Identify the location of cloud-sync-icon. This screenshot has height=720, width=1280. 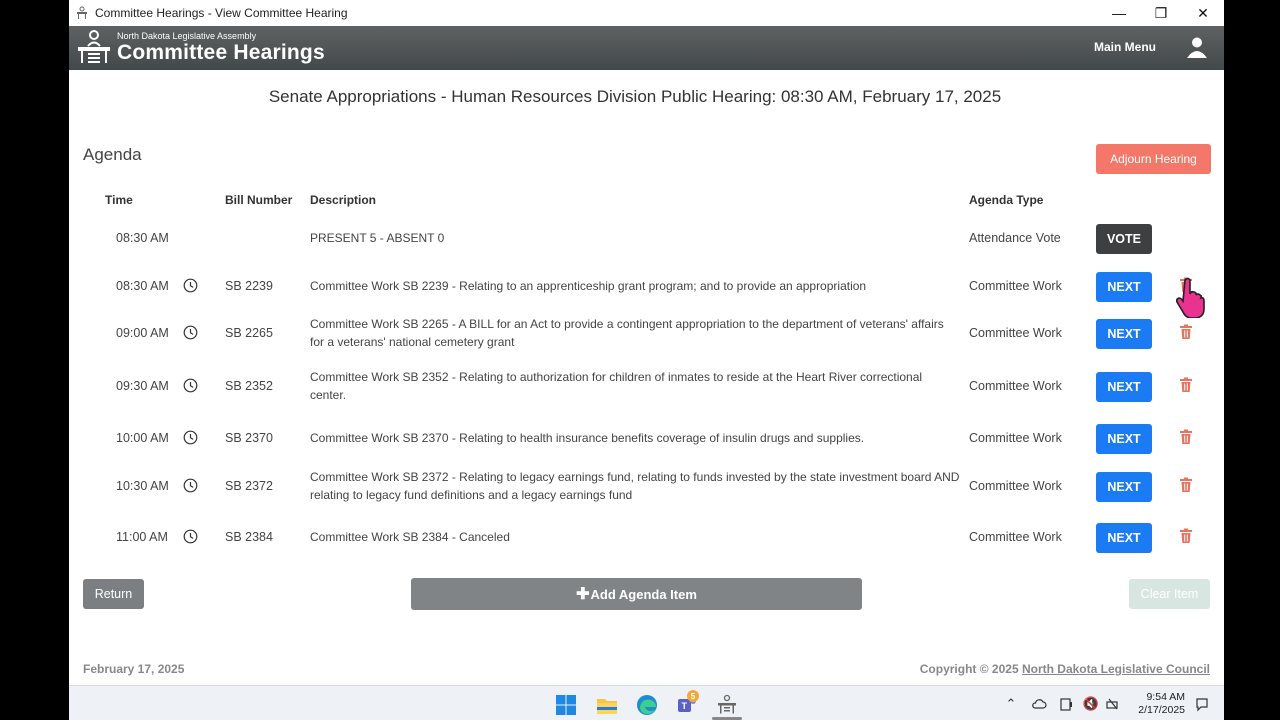
(1039, 704).